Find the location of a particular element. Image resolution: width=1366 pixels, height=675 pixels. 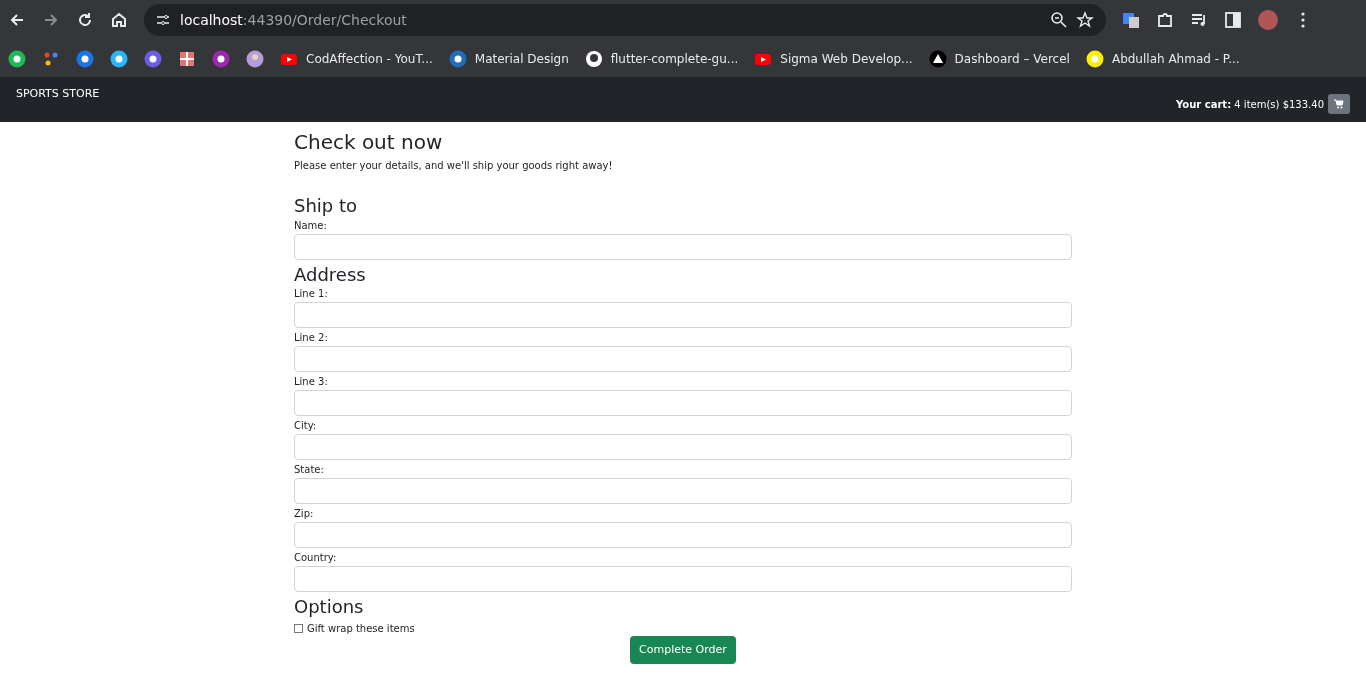

checkbox is located at coordinates (298, 628).